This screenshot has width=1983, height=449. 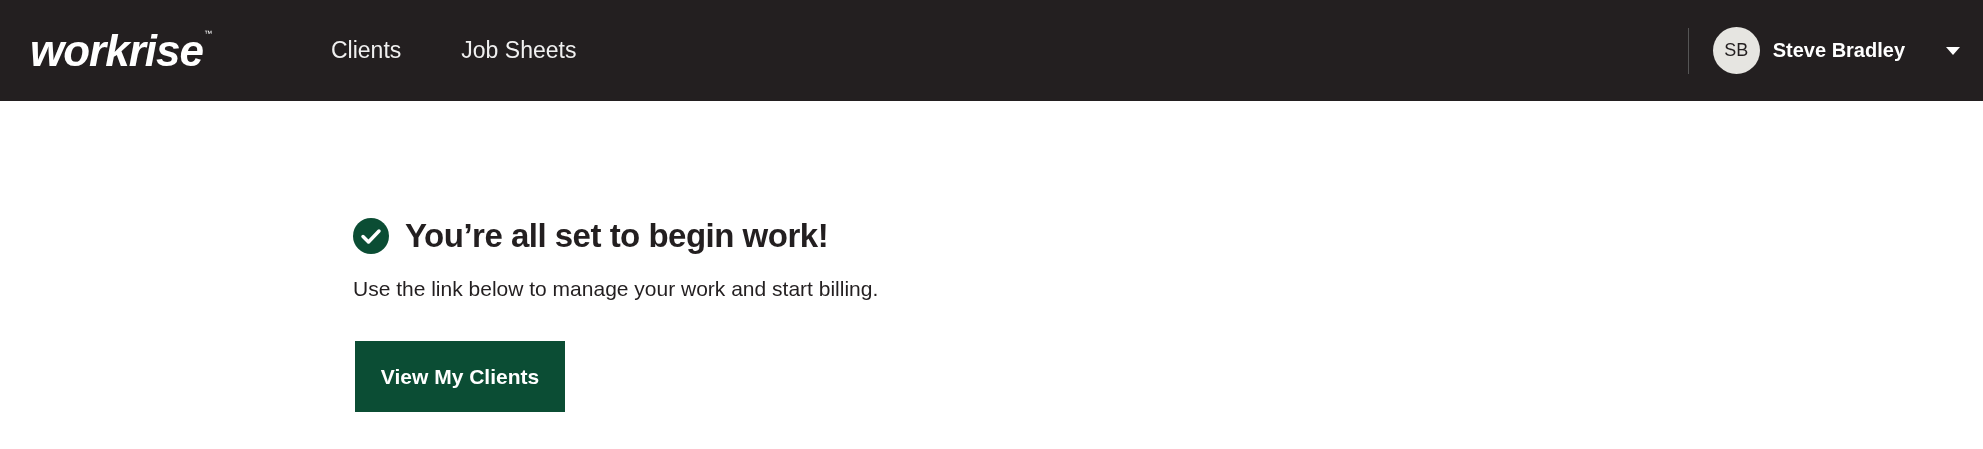 I want to click on trademark-mark: ™, so click(x=208, y=33).